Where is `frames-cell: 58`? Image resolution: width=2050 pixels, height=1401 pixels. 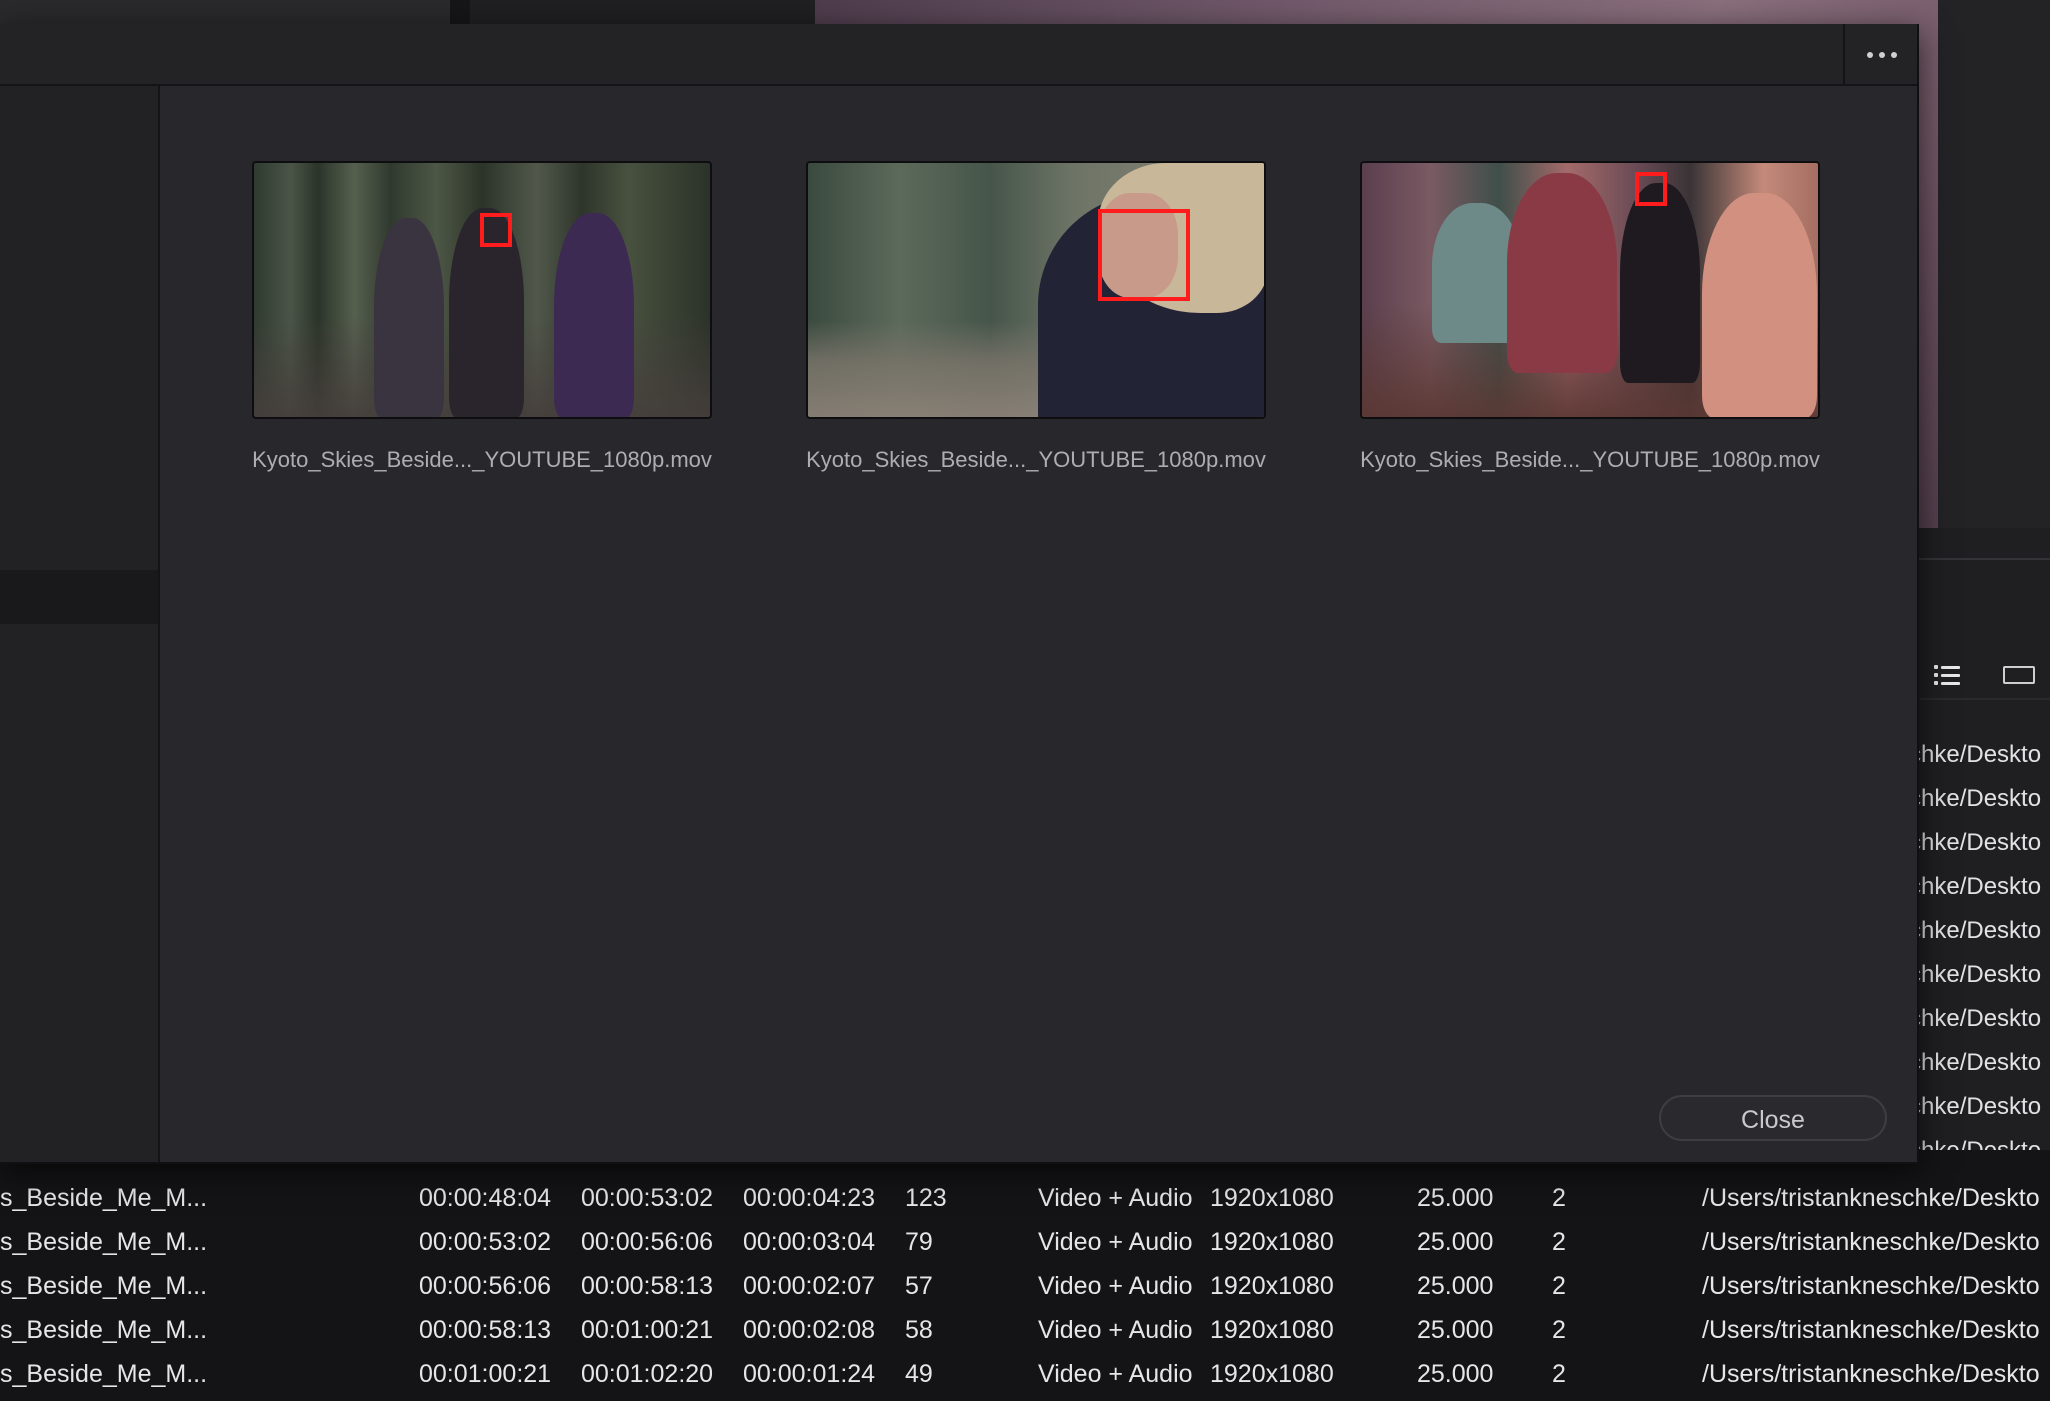 frames-cell: 58 is located at coordinates (919, 1330).